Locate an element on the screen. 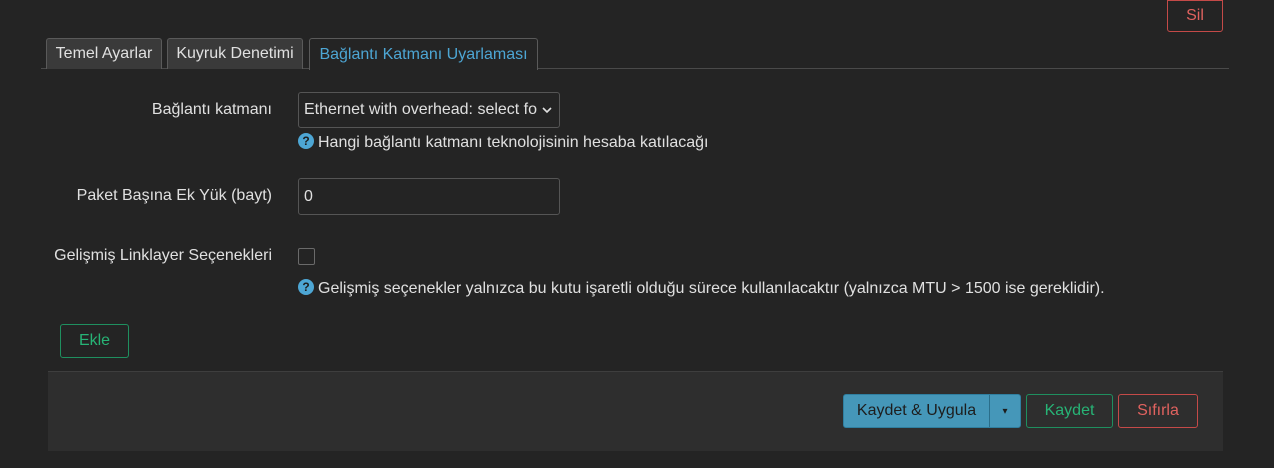 The height and width of the screenshot is (468, 1274). save-apply-split-button: Kaydet & Uygula ▾ is located at coordinates (932, 411).